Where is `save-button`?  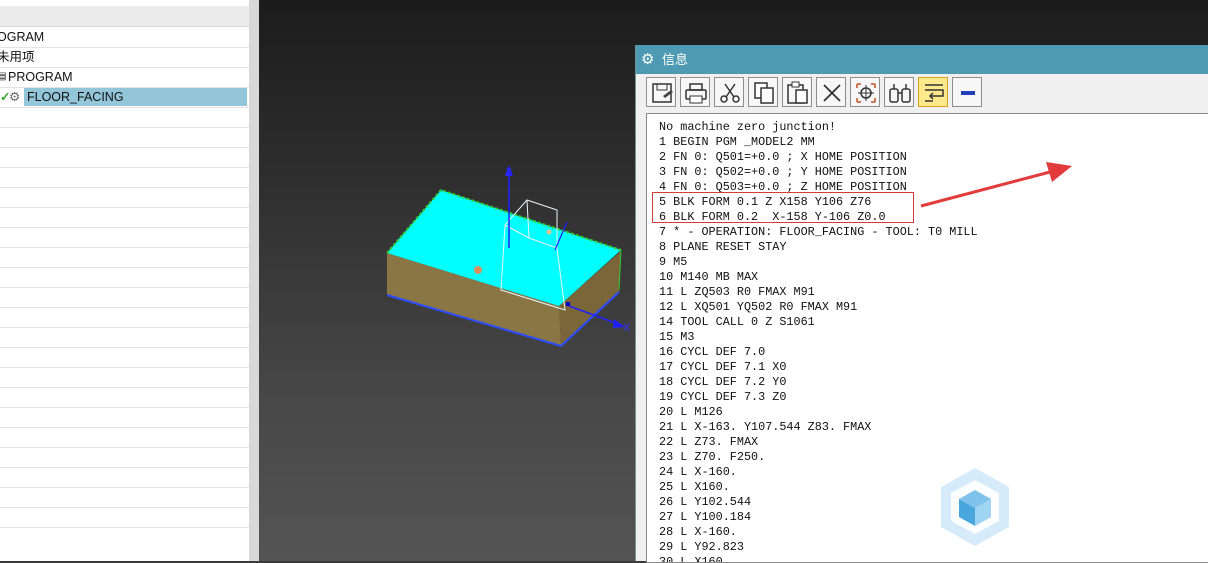 save-button is located at coordinates (661, 92).